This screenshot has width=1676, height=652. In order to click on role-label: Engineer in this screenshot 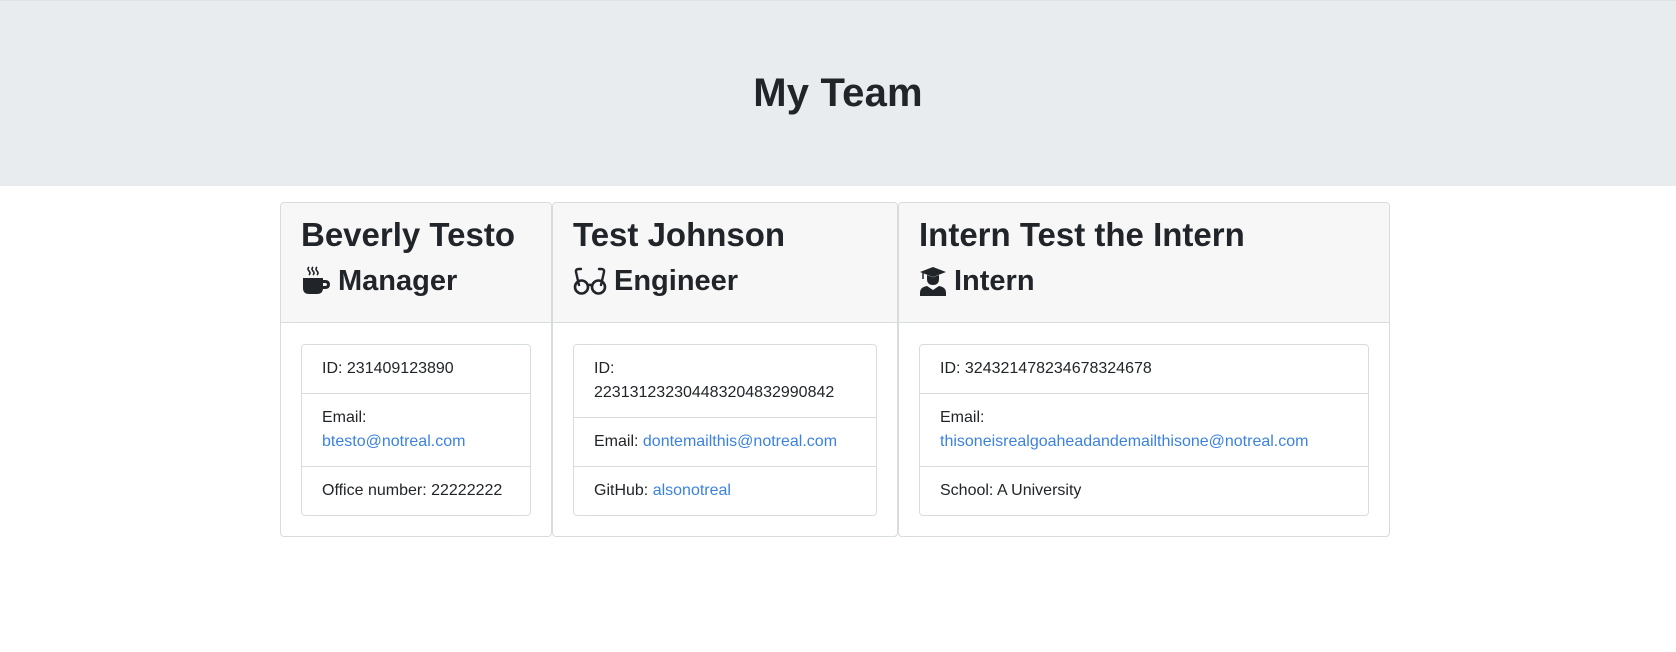, I will do `click(676, 281)`.